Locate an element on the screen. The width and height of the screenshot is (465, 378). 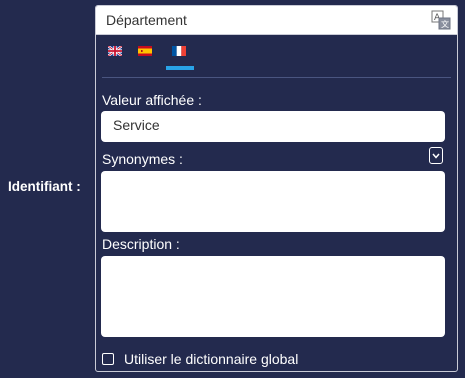
chevron-down-icon is located at coordinates (436, 156).